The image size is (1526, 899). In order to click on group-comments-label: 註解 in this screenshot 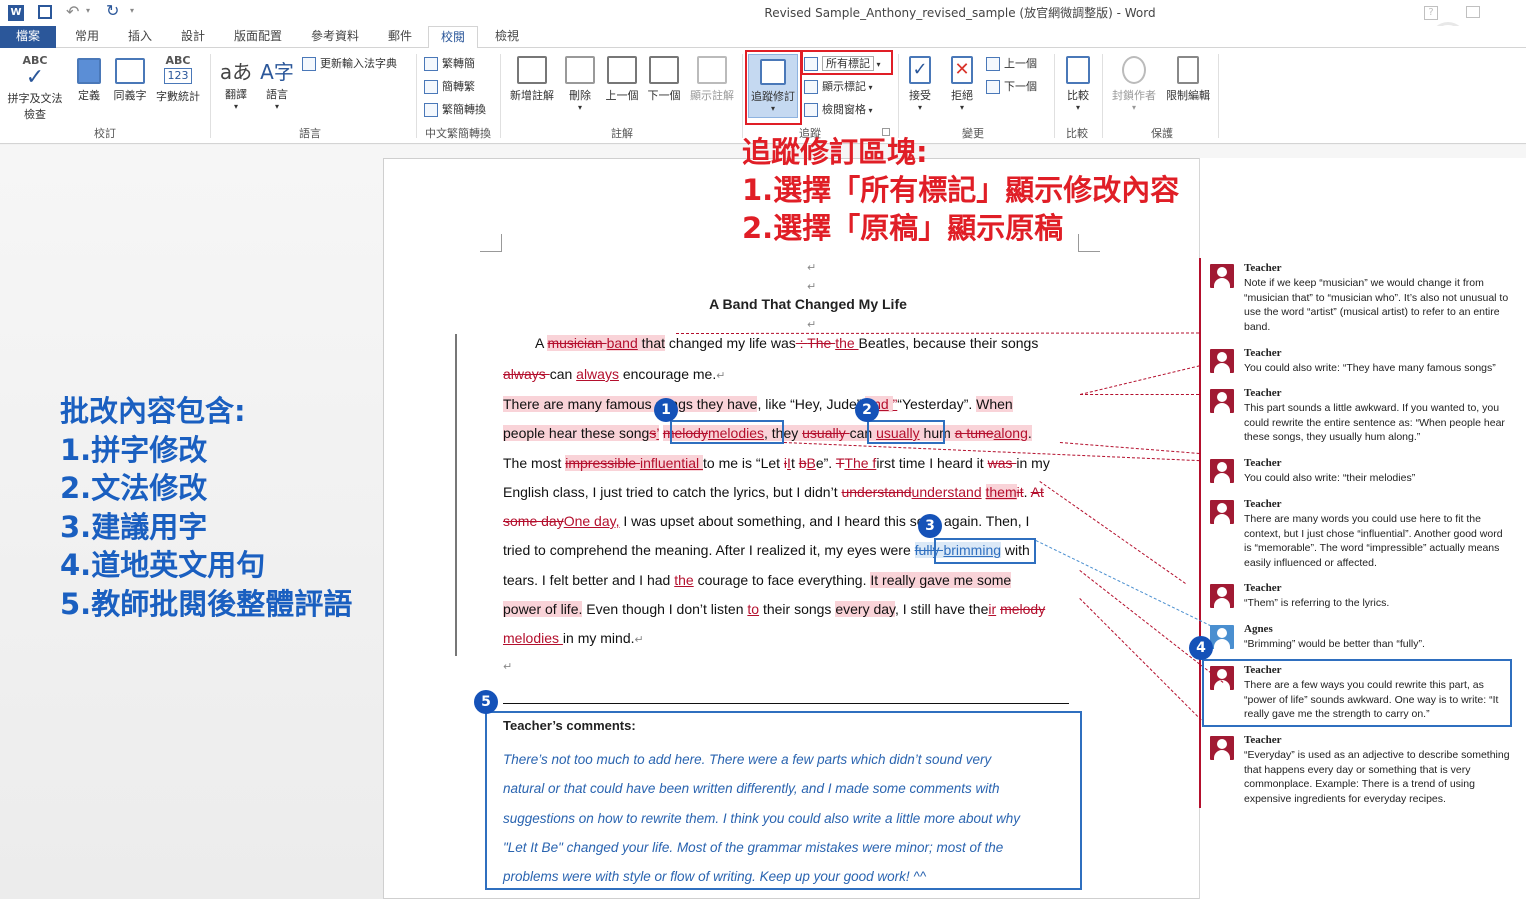, I will do `click(622, 133)`.